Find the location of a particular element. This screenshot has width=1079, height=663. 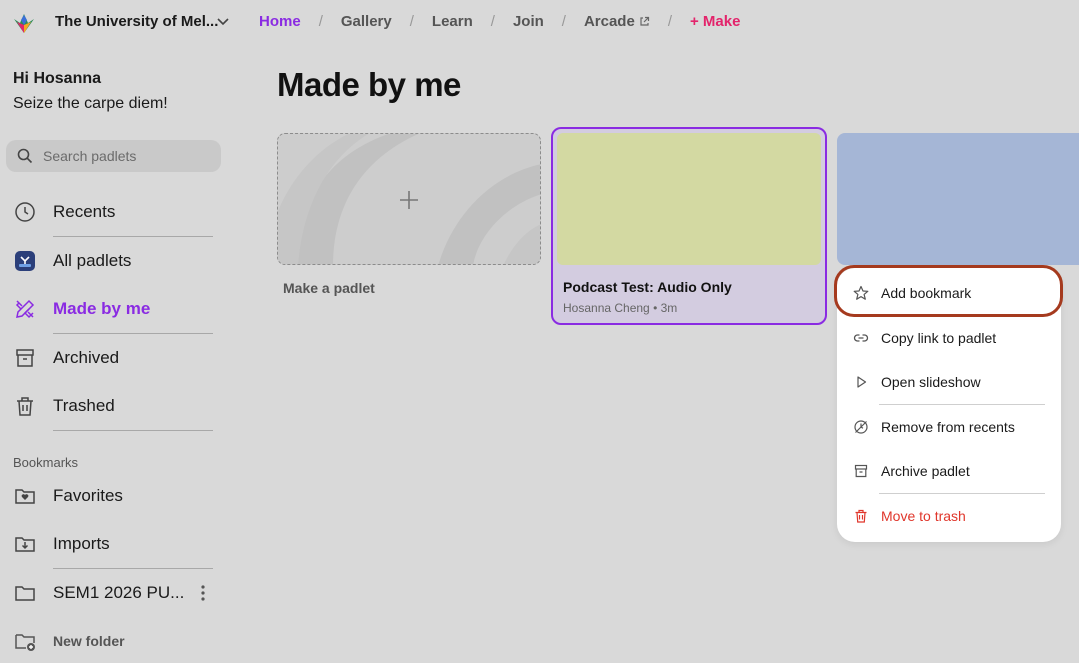

menu-item-label: Open slideshow is located at coordinates (931, 382).